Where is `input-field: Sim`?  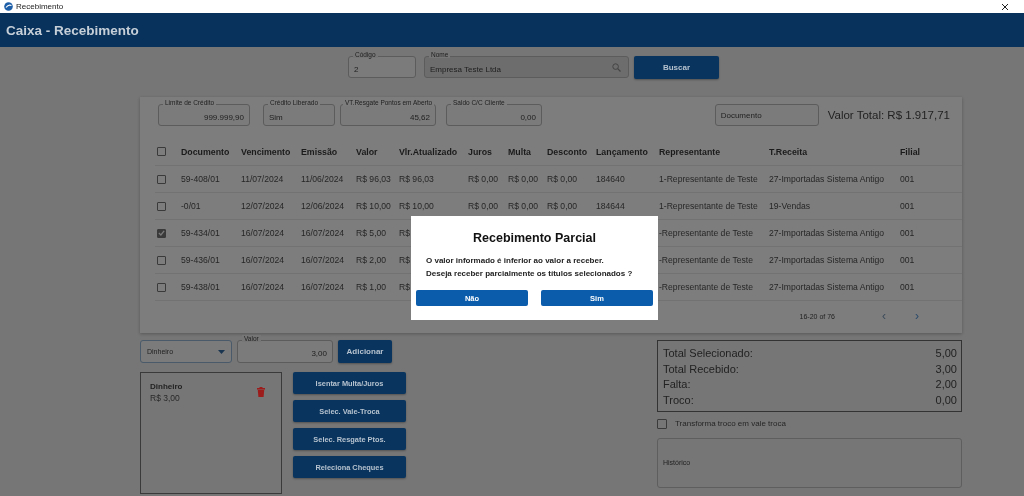
input-field: Sim is located at coordinates (299, 115).